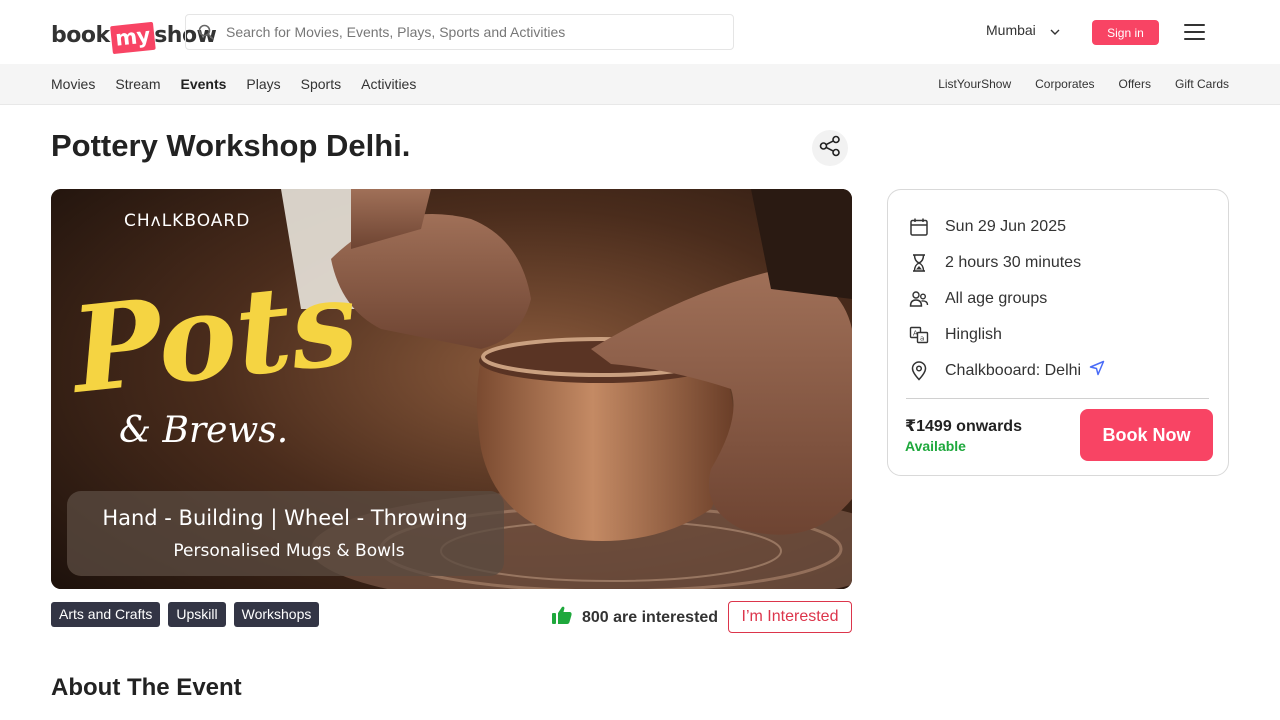 The image size is (1280, 720). Describe the element at coordinates (231, 145) in the screenshot. I see `page-title: Pottery Workshop Delhi.` at that location.